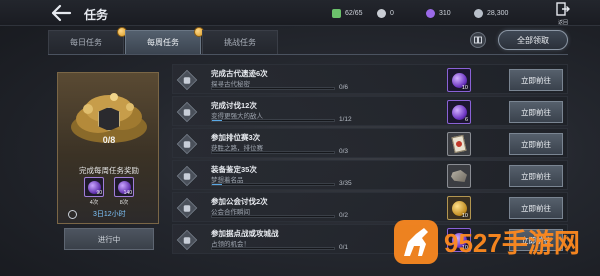 This screenshot has height=276, width=600. Describe the element at coordinates (445, 13) in the screenshot. I see `resource-gem-value: 310` at that location.